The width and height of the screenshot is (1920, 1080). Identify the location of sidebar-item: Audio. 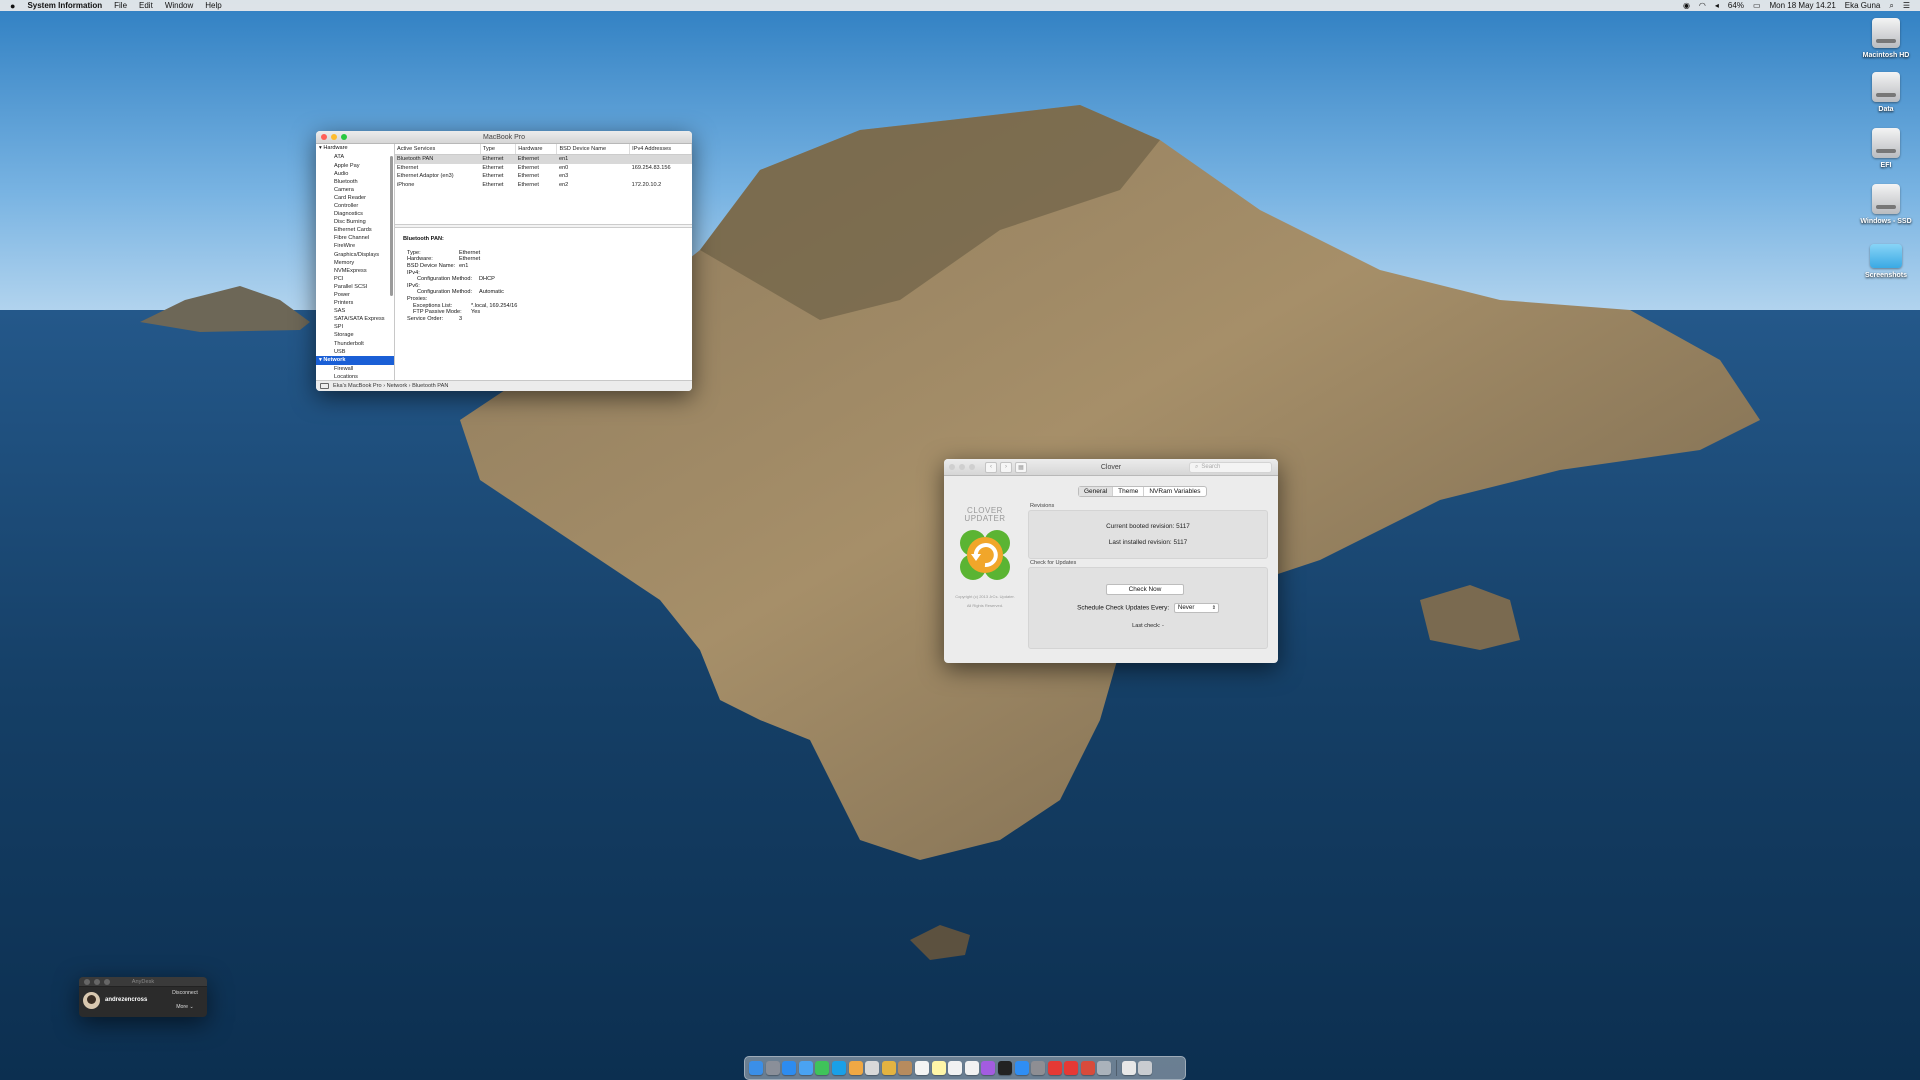
(355, 174).